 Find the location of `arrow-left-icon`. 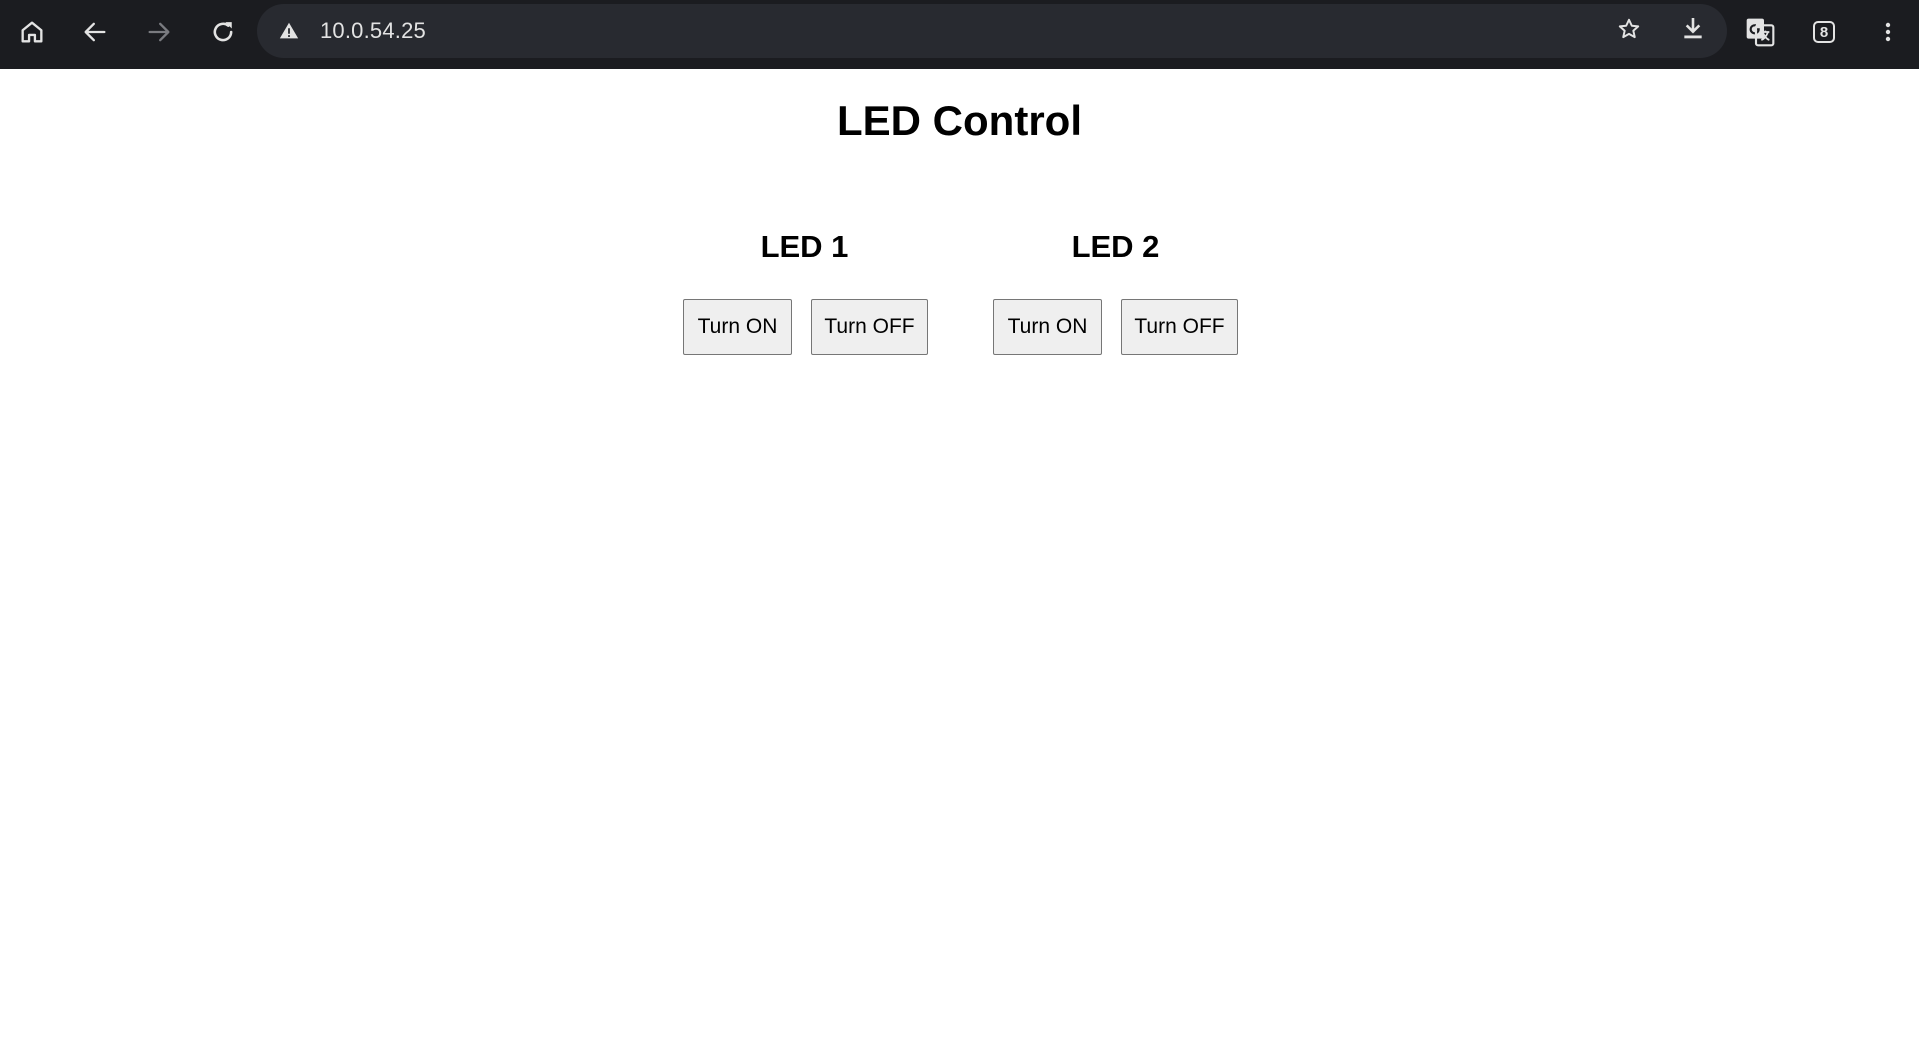

arrow-left-icon is located at coordinates (95, 32).